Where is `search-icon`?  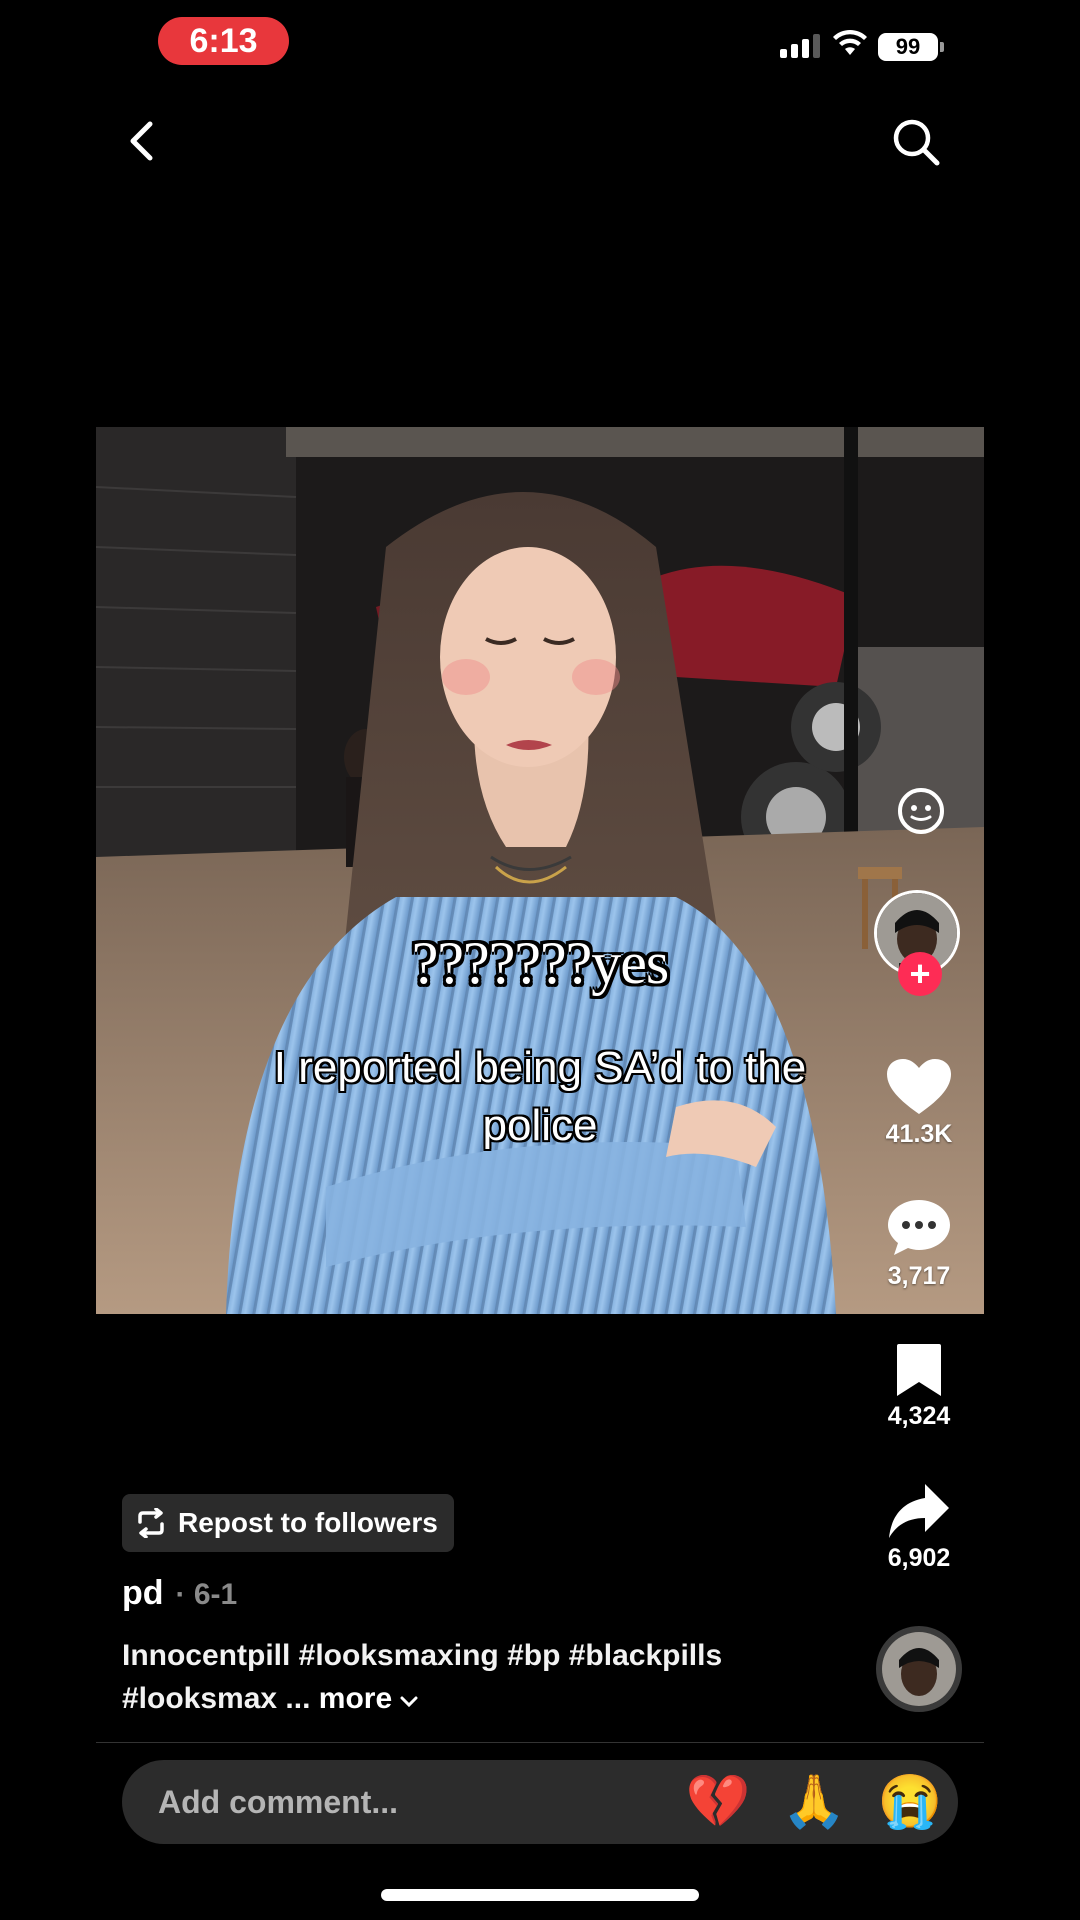
search-icon is located at coordinates (916, 142).